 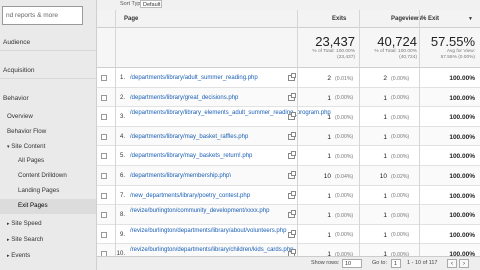 I want to click on sidebar-item-label: Site Speed, so click(x=26, y=223).